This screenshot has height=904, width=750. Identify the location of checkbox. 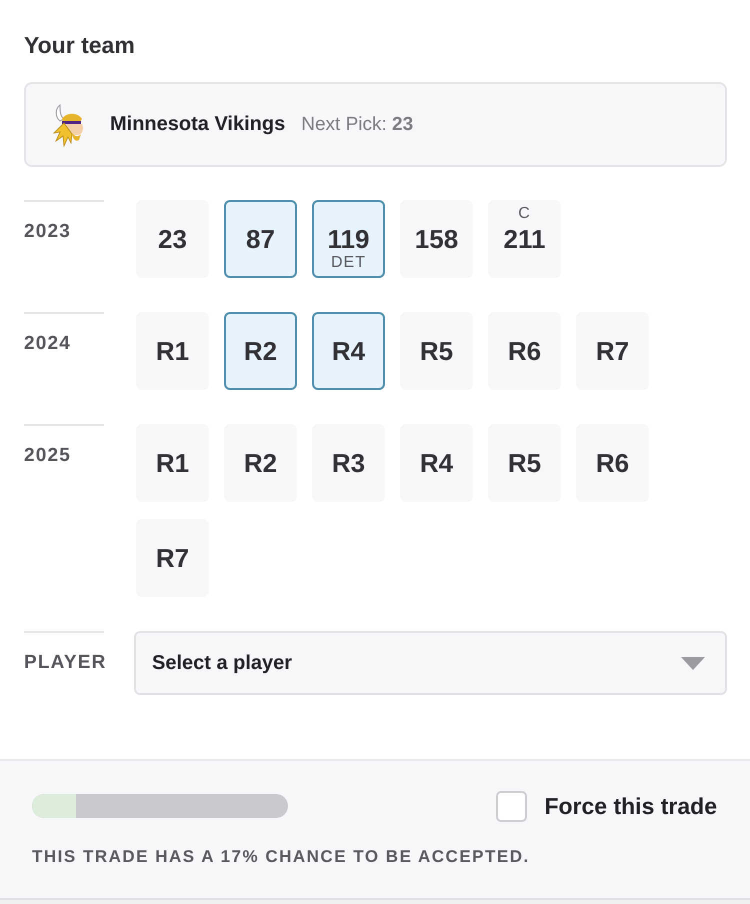
(512, 806).